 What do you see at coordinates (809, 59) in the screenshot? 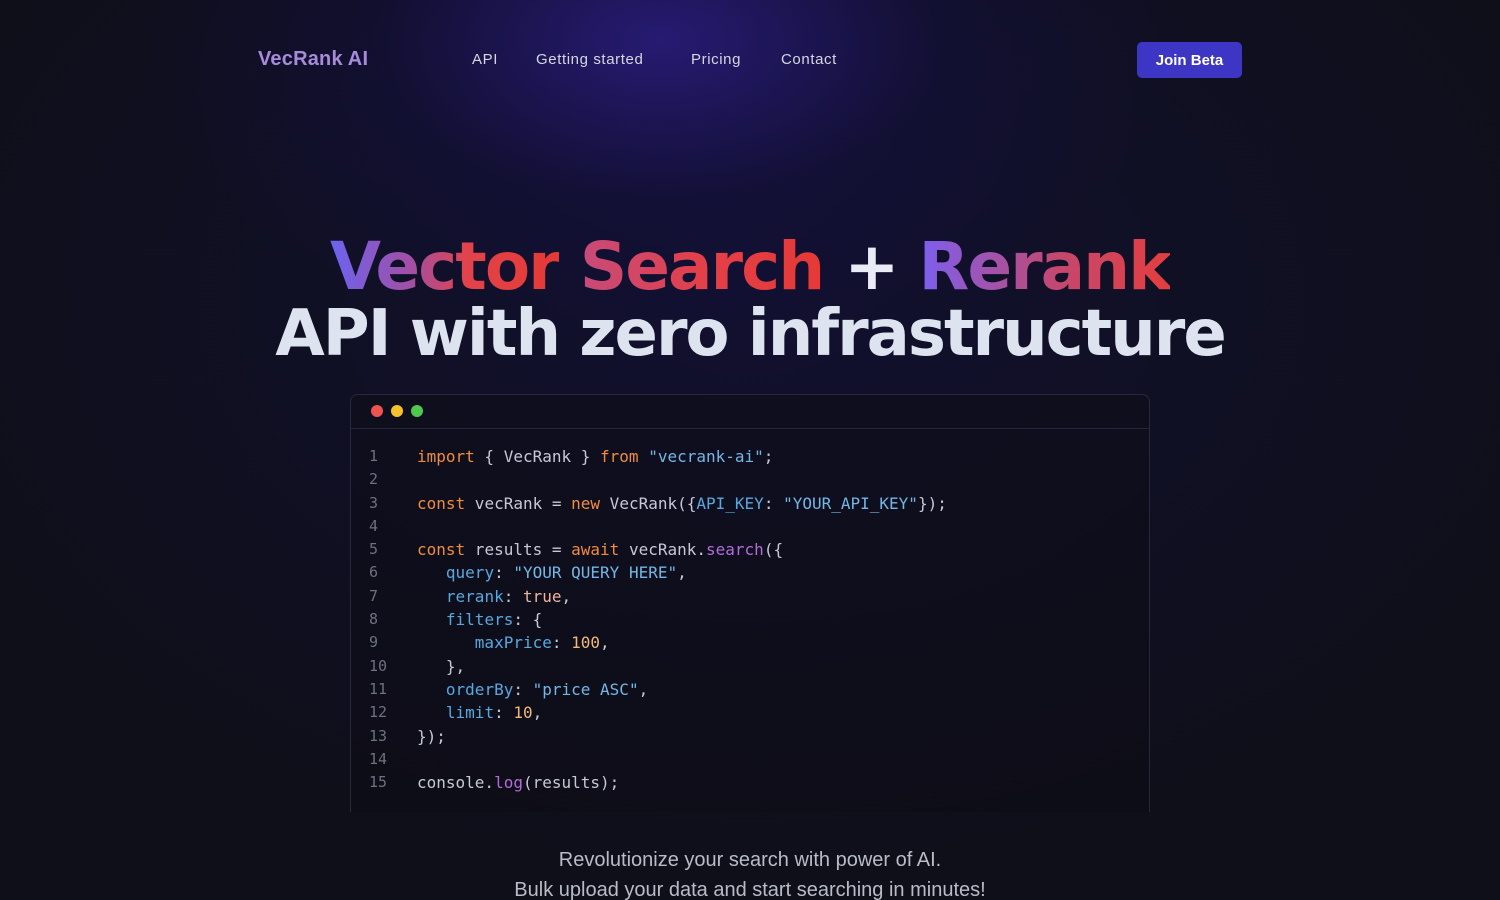
I see `nav-link-contact: Contact` at bounding box center [809, 59].